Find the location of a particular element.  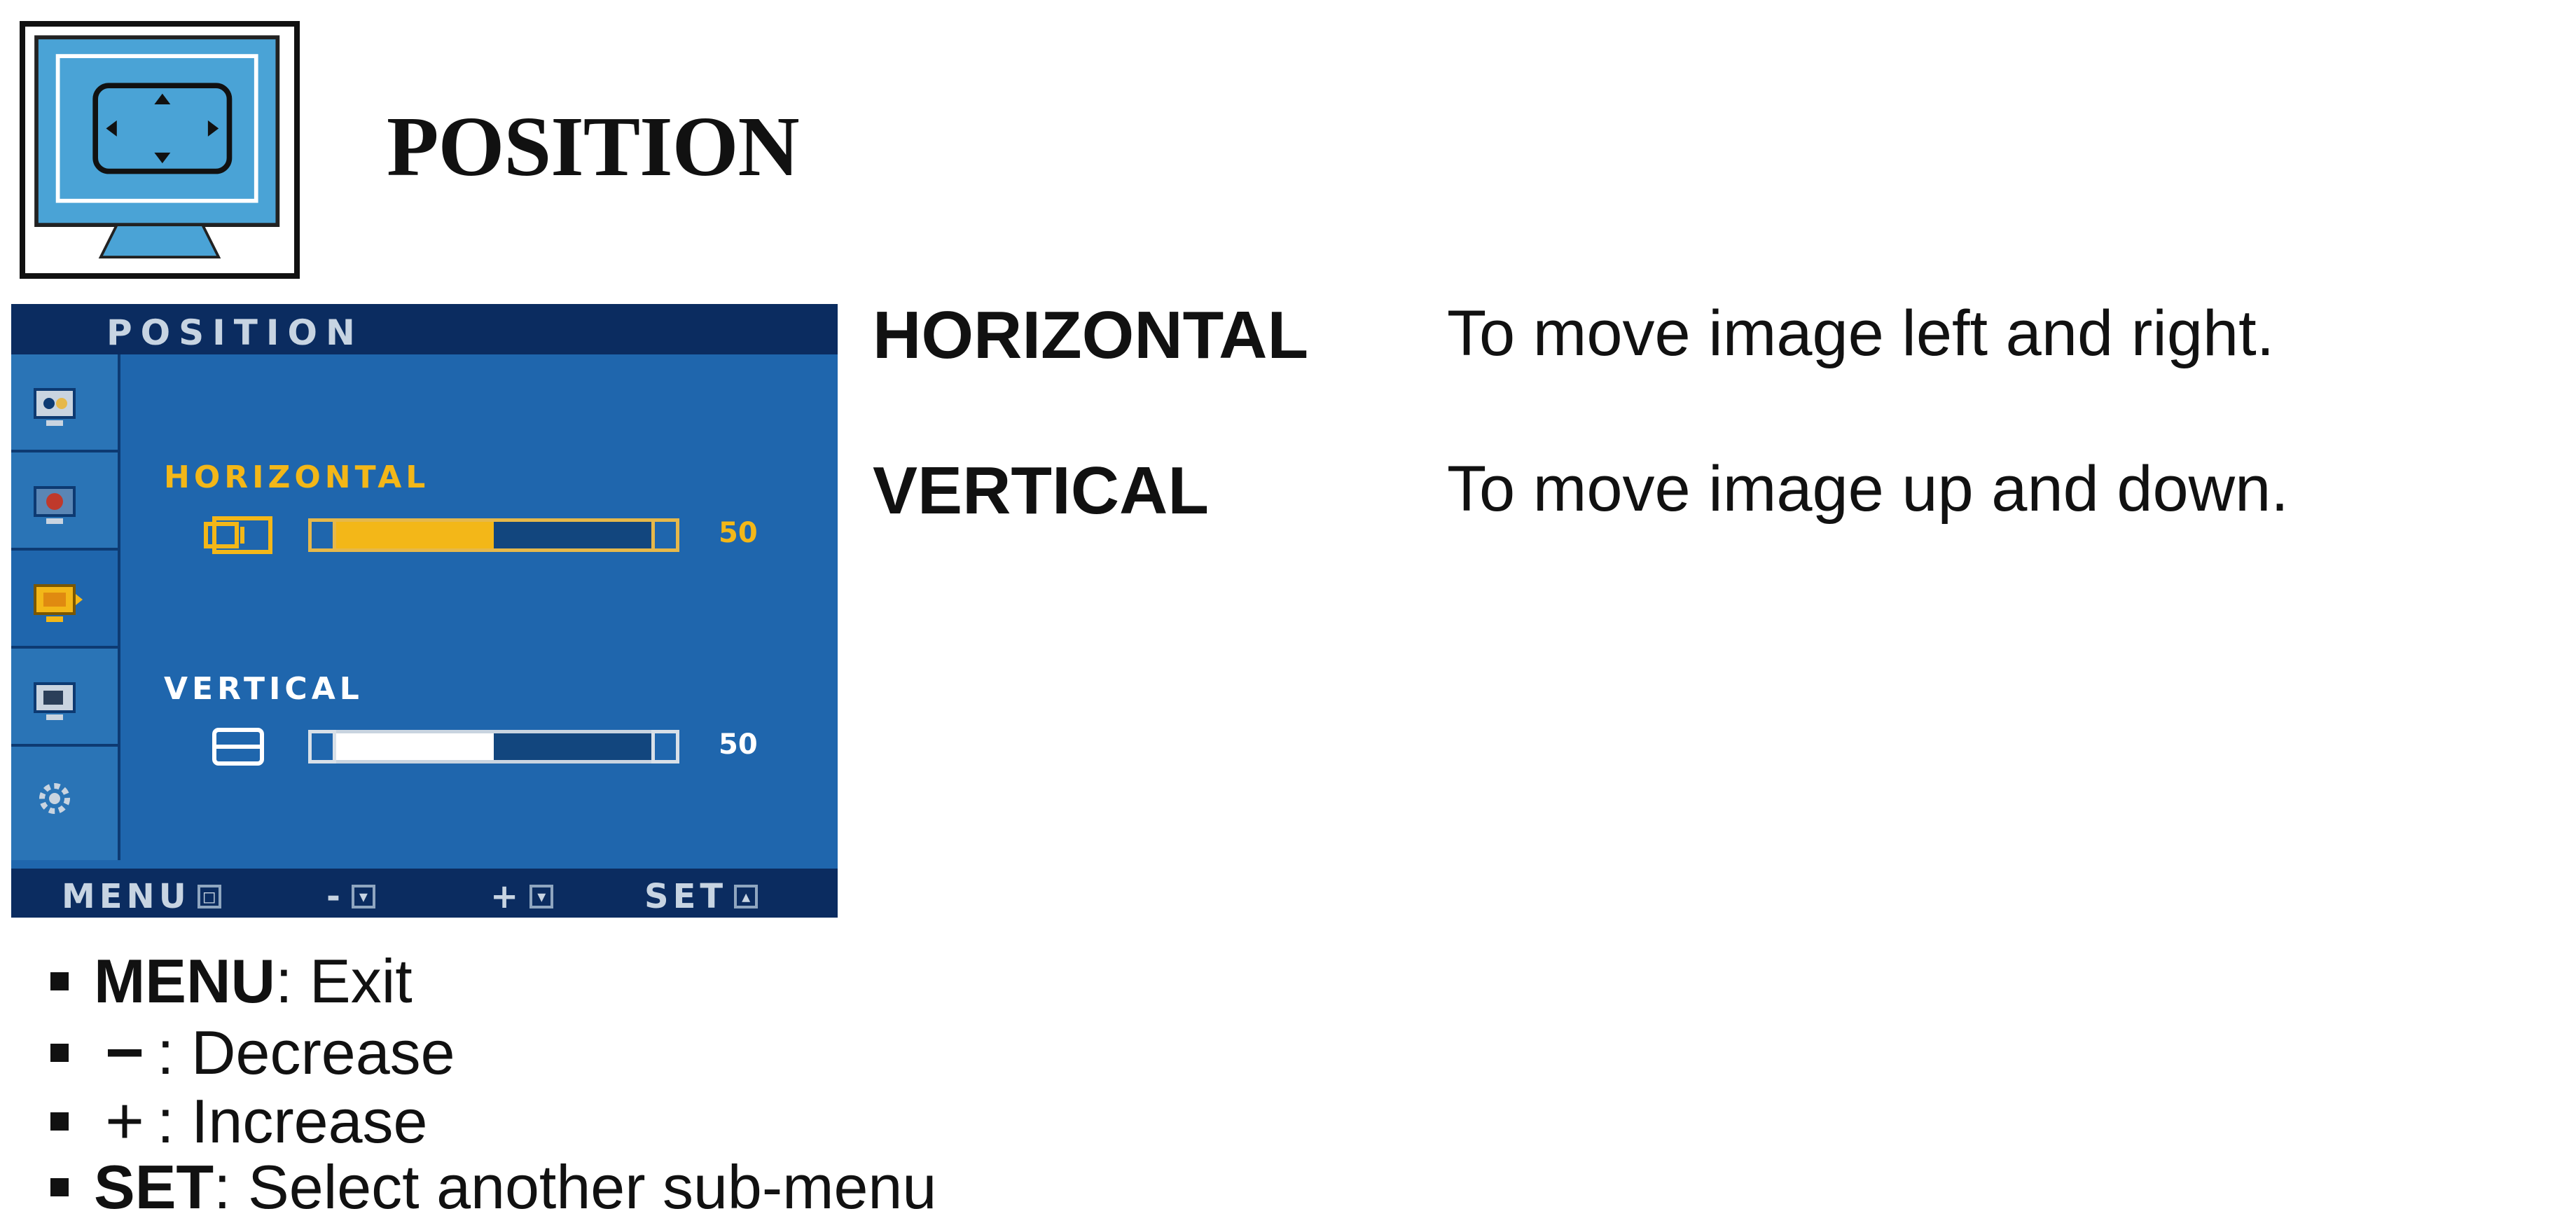

vertical-position-icon is located at coordinates (238, 747).